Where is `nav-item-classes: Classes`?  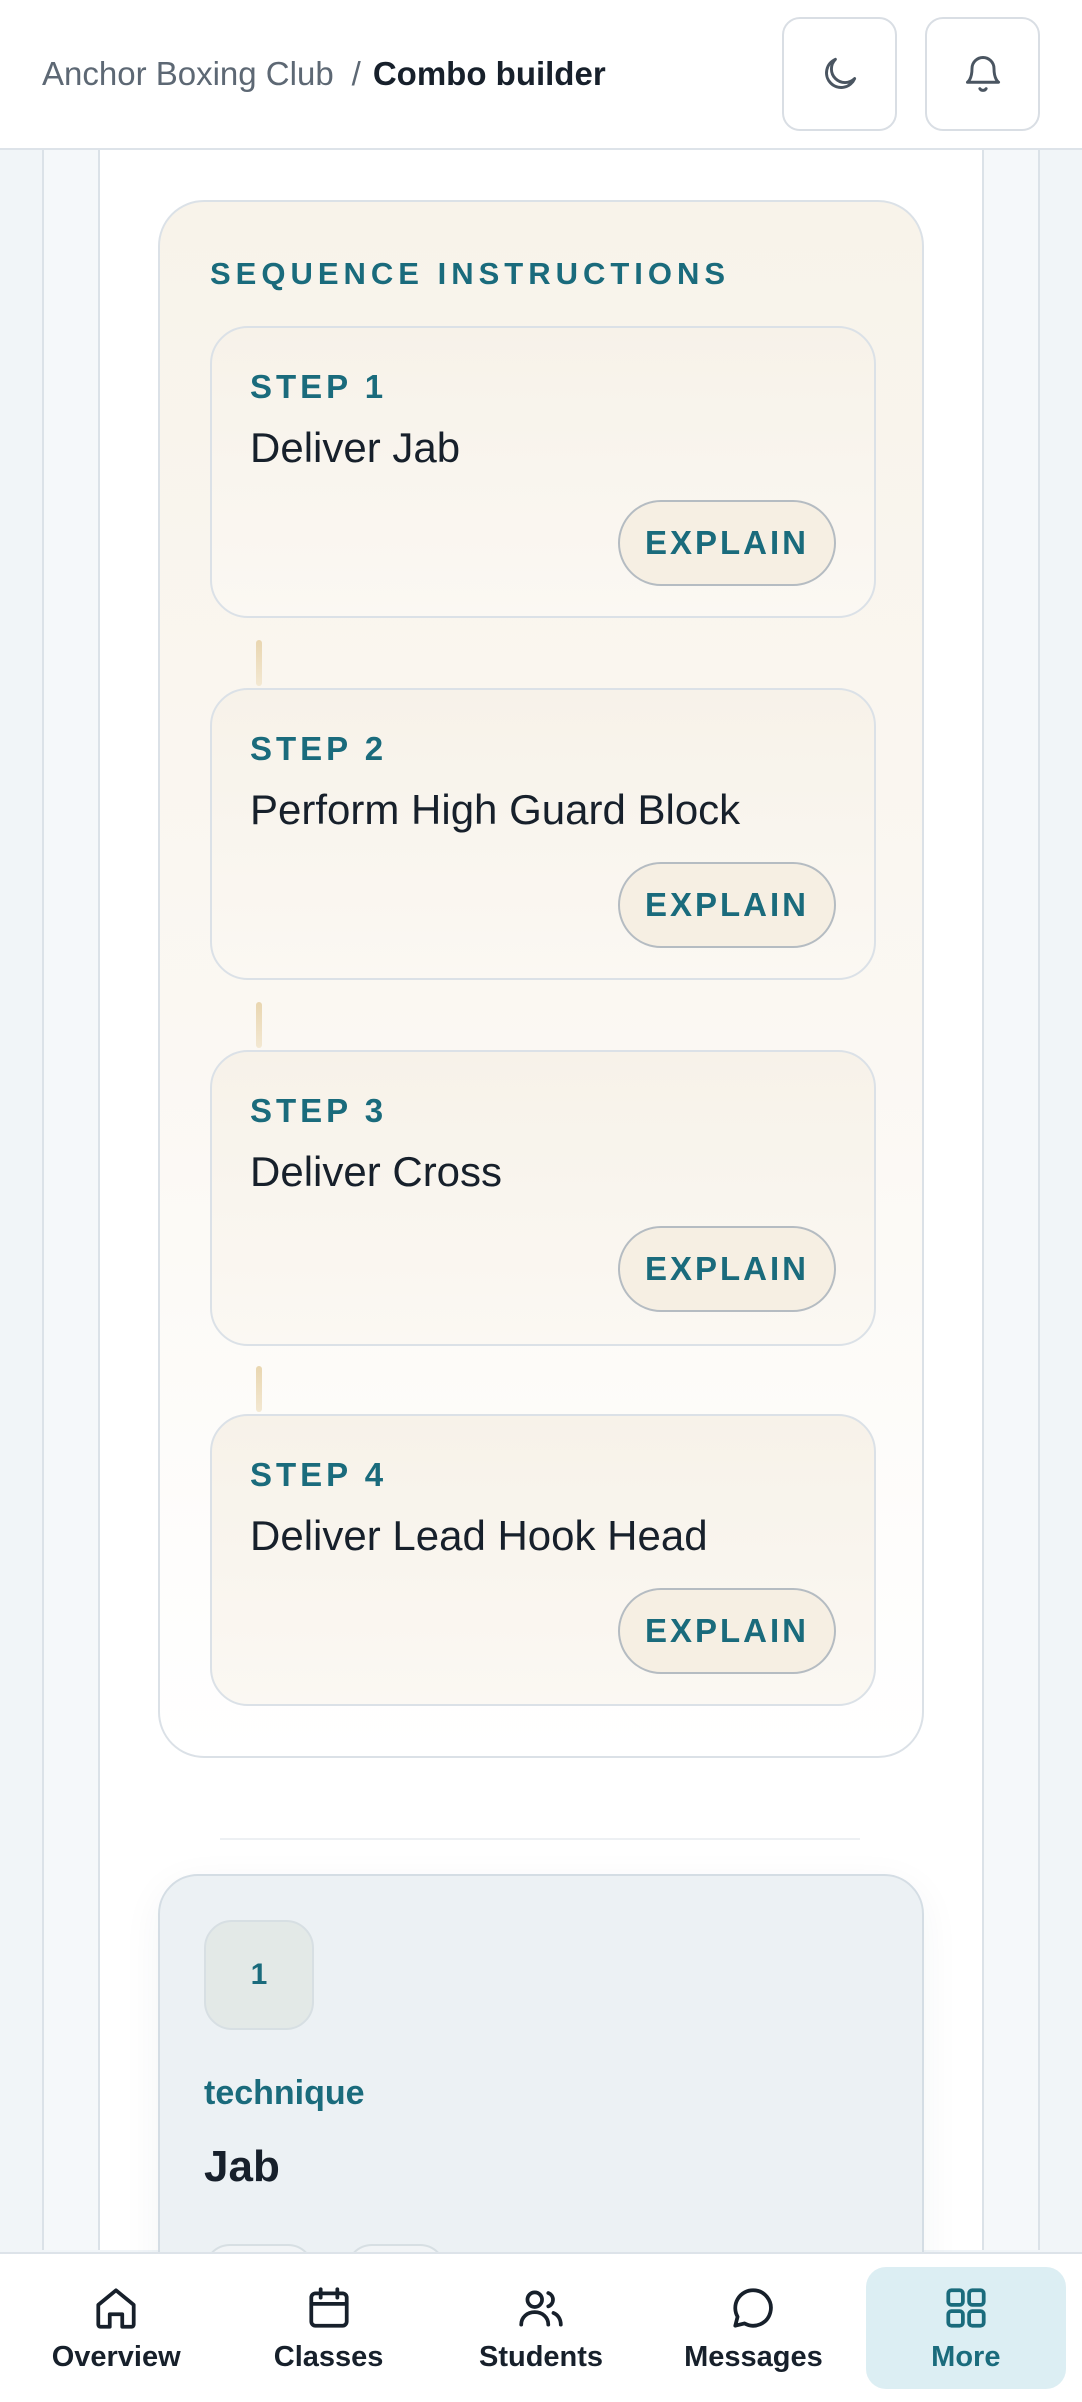
nav-item-classes: Classes is located at coordinates (328, 2328).